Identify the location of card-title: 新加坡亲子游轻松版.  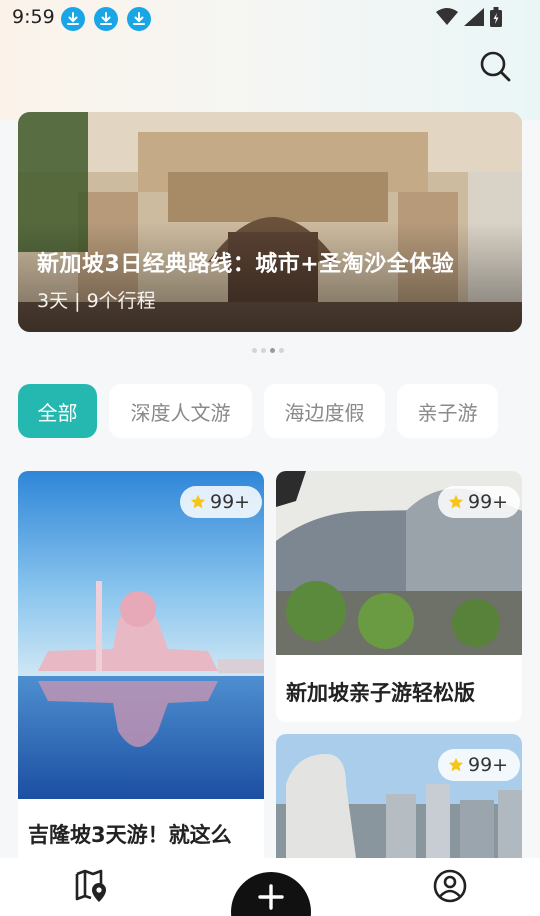
(380, 693).